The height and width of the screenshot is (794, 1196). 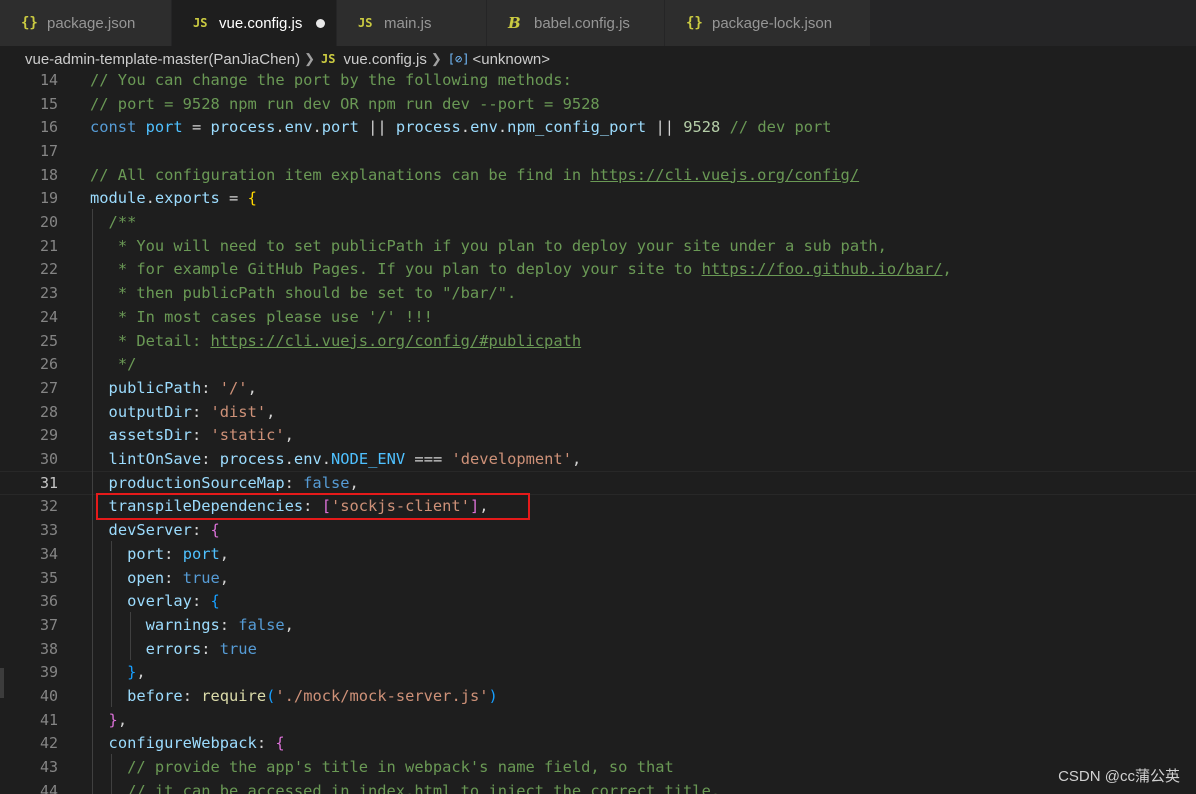 What do you see at coordinates (113, 364) in the screenshot?
I see `code-text: */` at bounding box center [113, 364].